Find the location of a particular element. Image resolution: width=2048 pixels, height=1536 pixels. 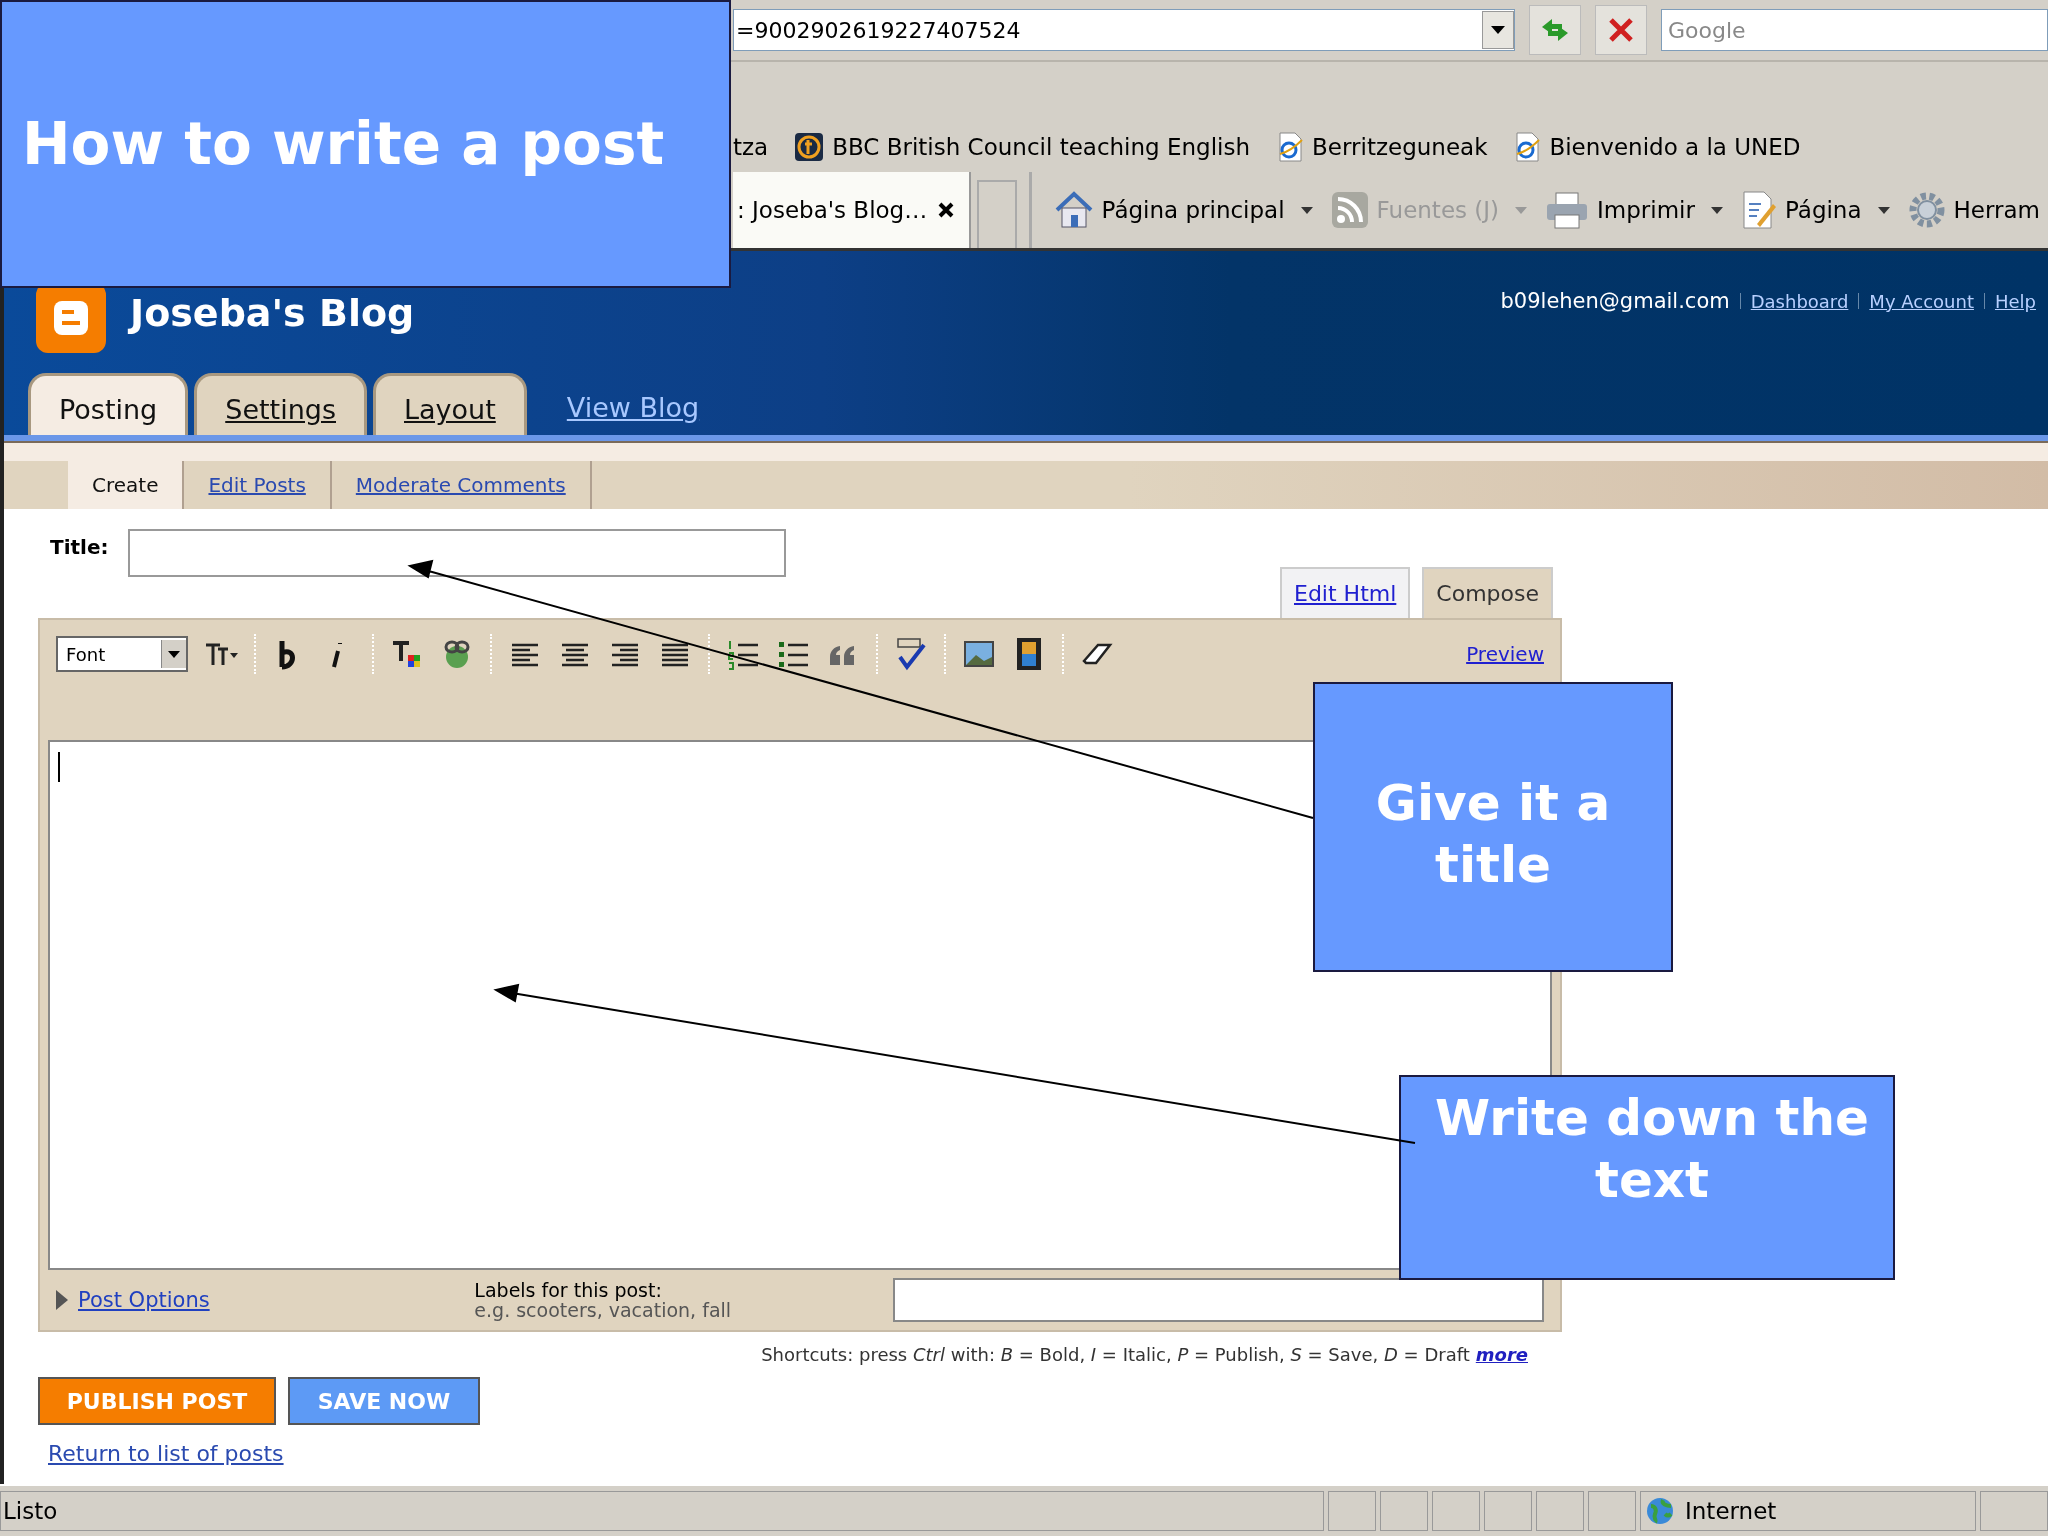

title-label: Title: is located at coordinates (79, 546).